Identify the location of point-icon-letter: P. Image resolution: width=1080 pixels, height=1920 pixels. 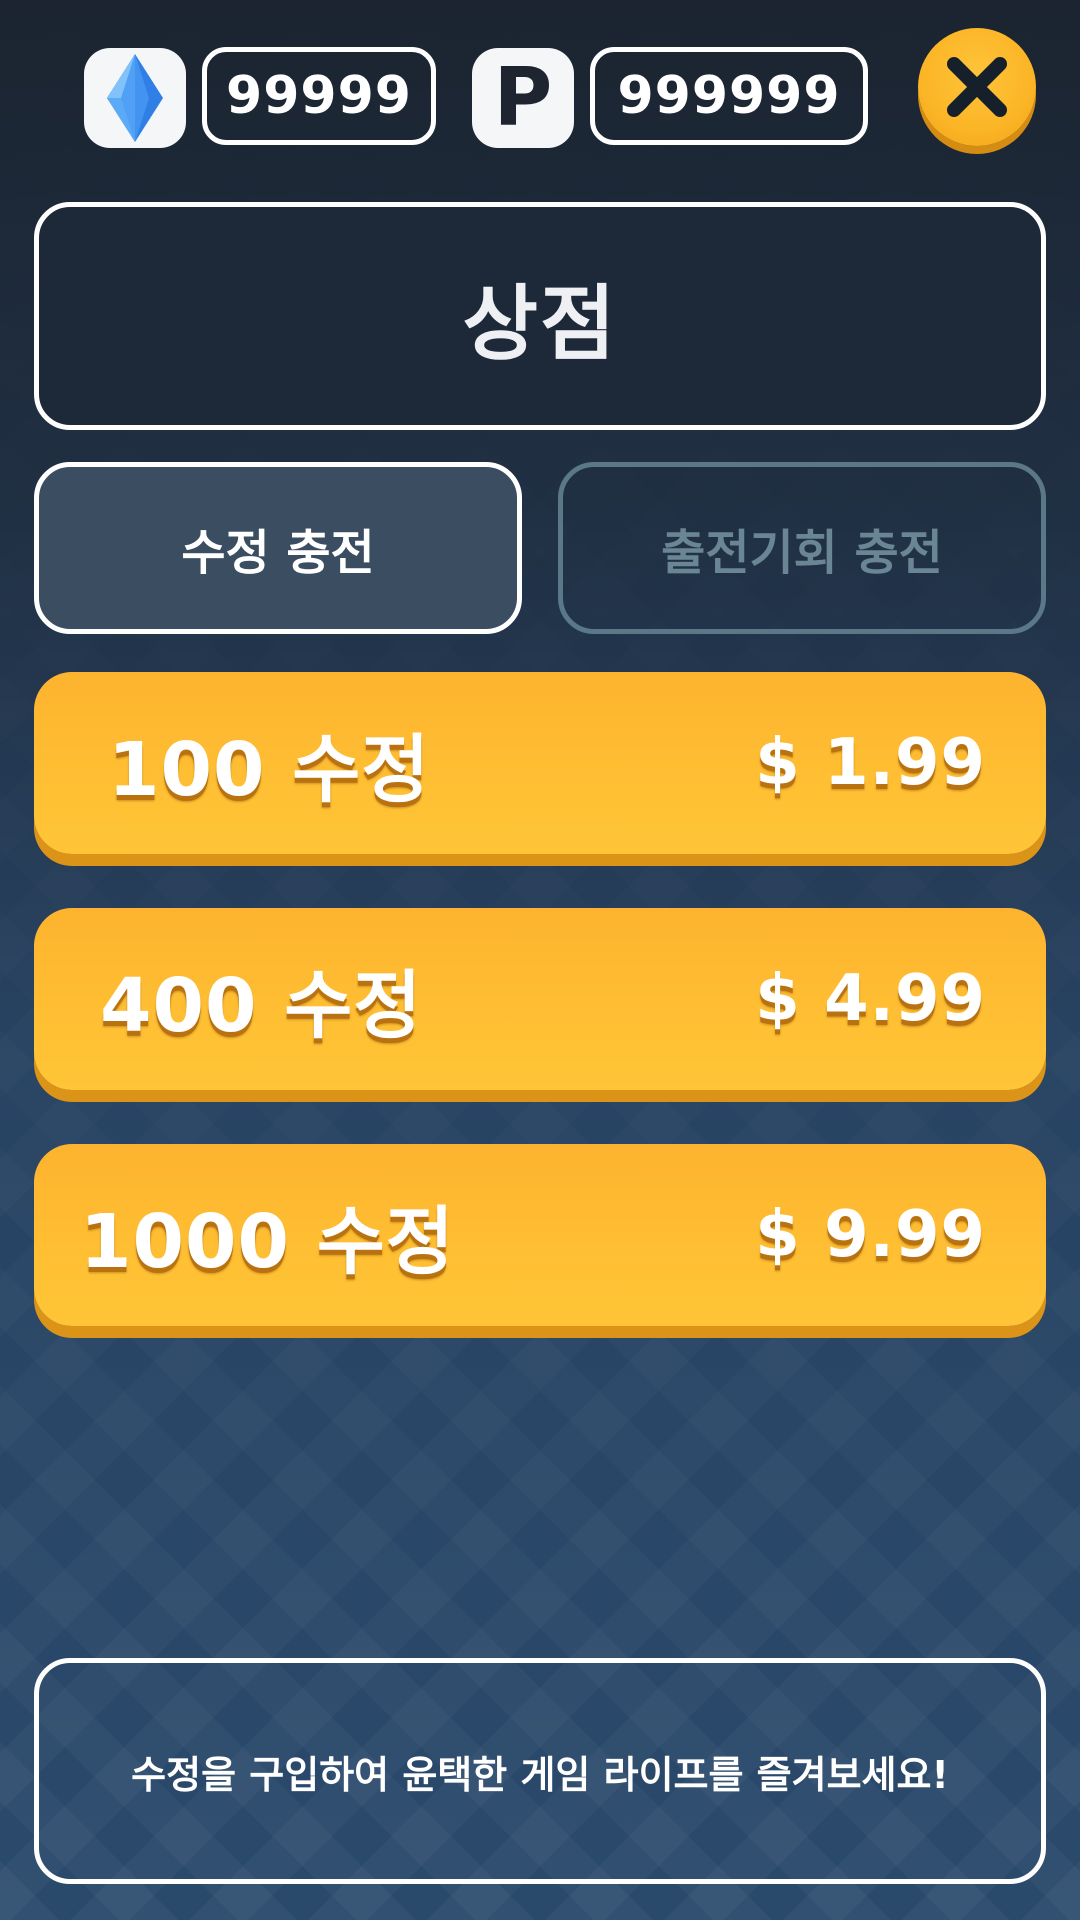
(523, 97).